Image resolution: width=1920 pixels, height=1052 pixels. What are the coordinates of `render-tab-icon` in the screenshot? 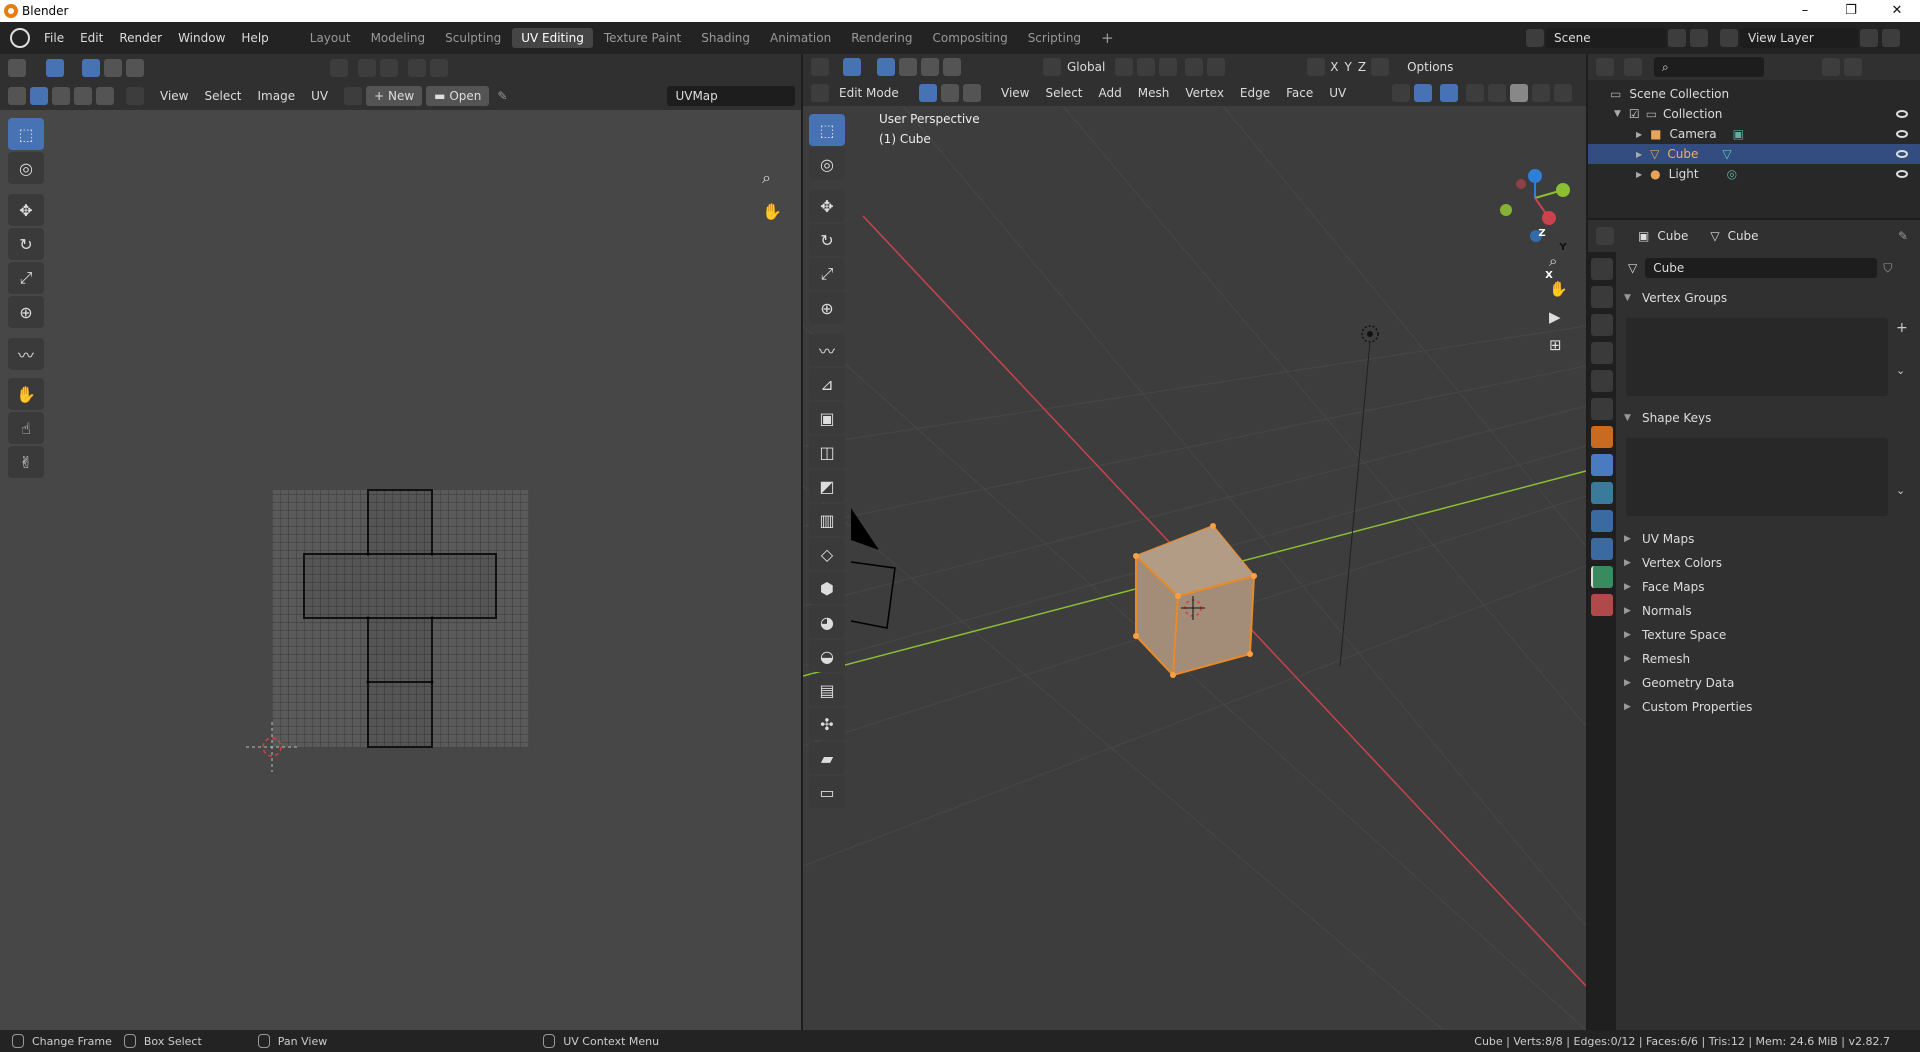 It's located at (1602, 297).